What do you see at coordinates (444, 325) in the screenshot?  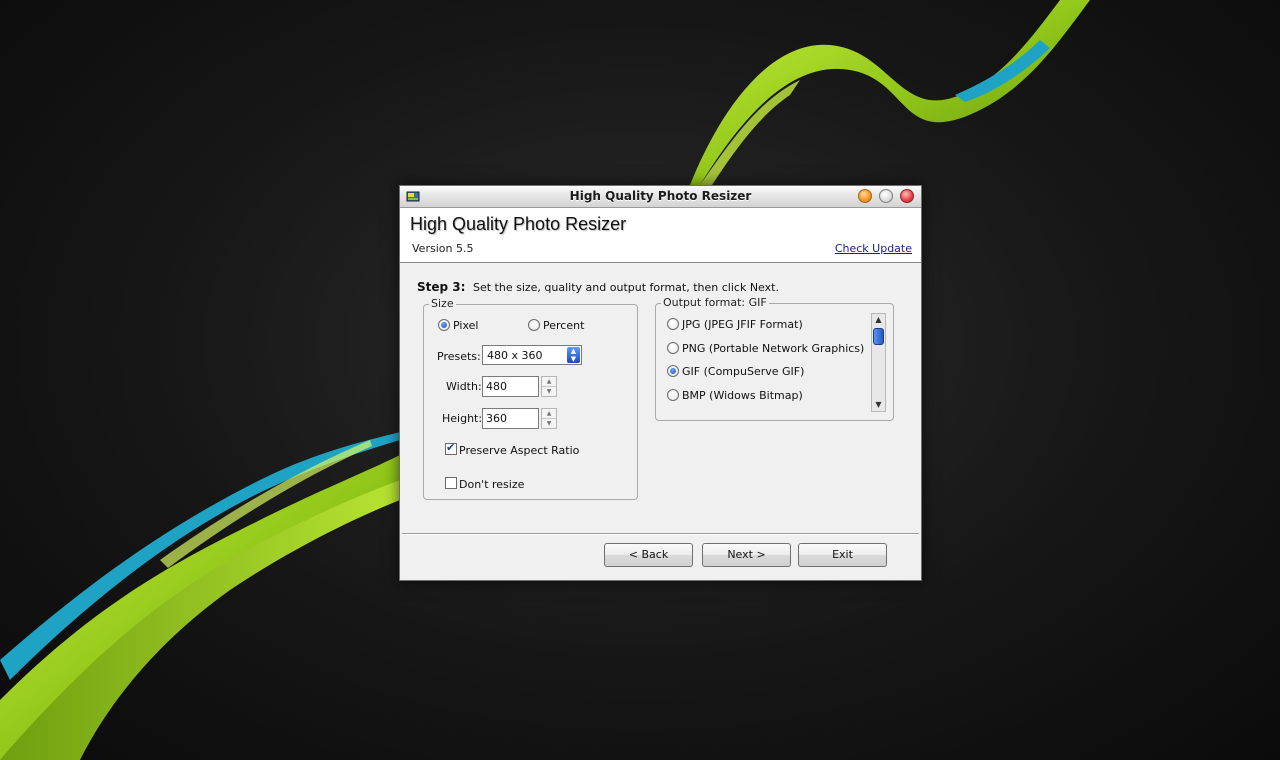 I see `pixel-radio` at bounding box center [444, 325].